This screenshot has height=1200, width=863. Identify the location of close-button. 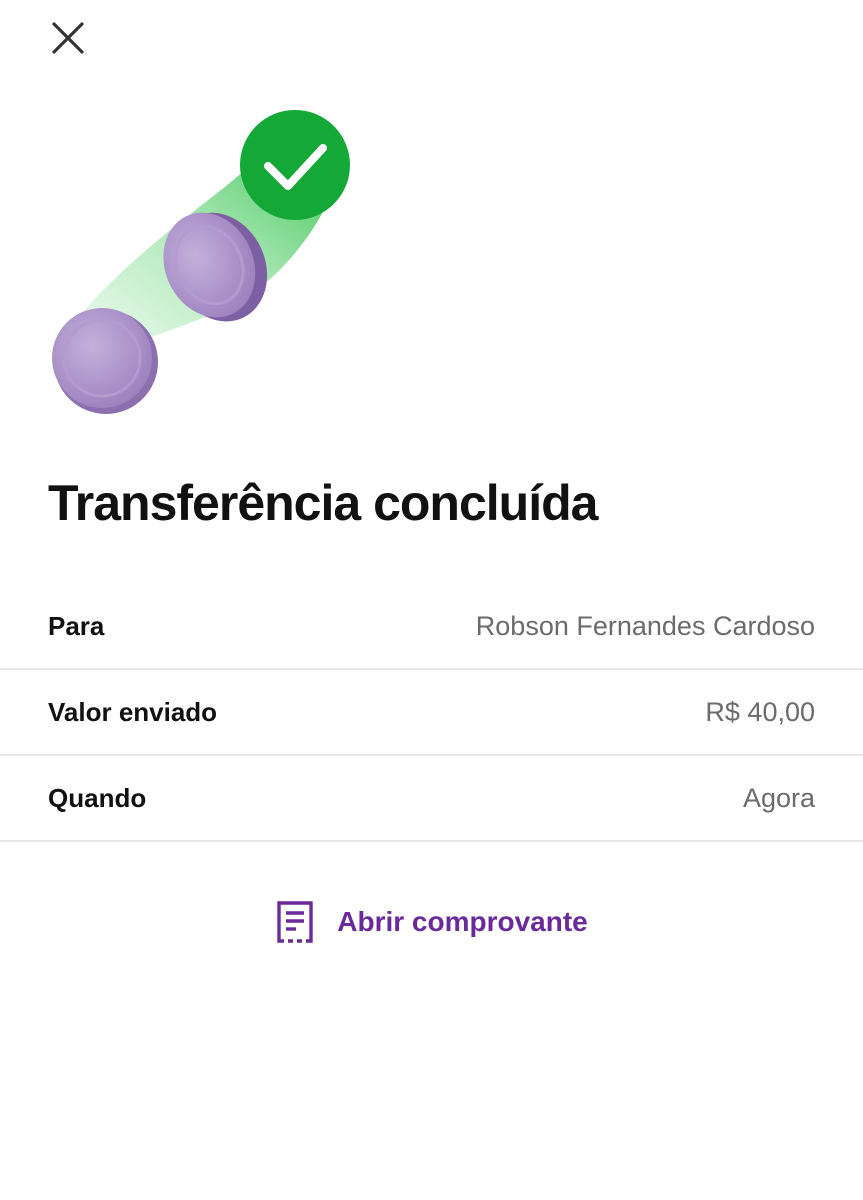
(68, 38).